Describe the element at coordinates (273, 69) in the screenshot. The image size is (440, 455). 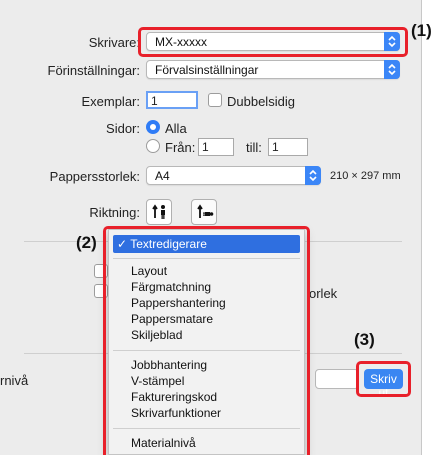
I see `presets-popup: Förvalsinställningar` at that location.